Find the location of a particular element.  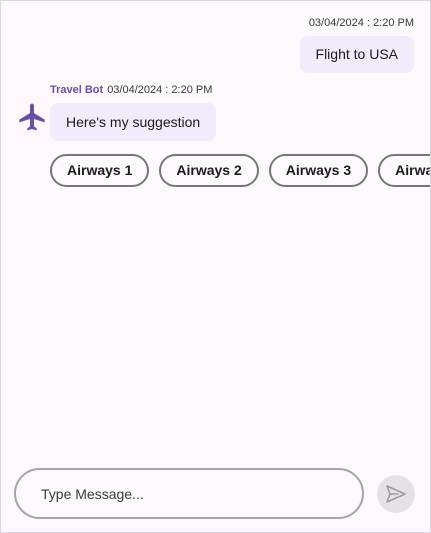

airplane-icon is located at coordinates (32, 117).